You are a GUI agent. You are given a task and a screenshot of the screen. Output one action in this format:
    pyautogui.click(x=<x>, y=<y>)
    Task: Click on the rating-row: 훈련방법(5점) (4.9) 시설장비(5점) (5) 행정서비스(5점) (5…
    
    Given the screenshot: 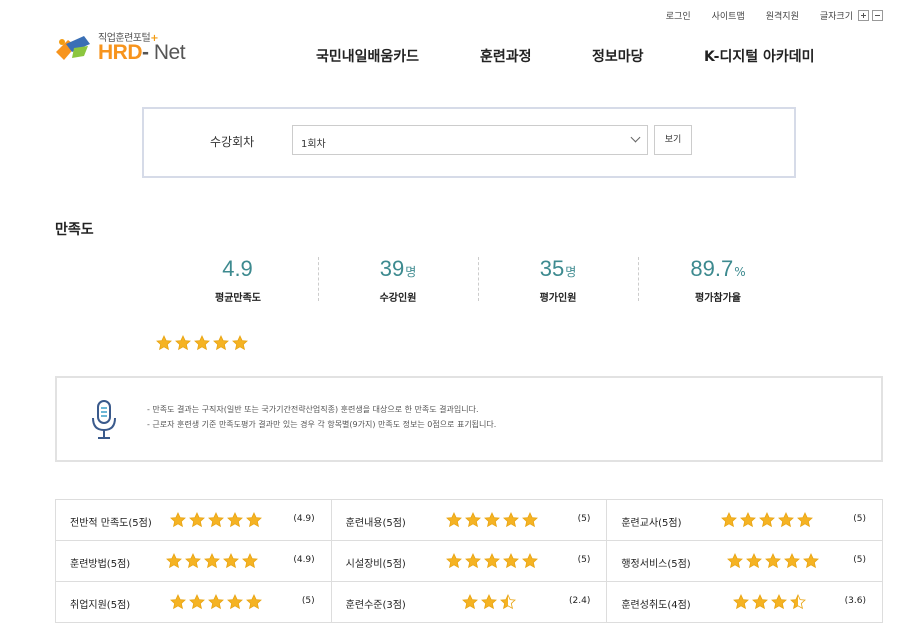 What is the action you would take?
    pyautogui.click(x=470, y=561)
    